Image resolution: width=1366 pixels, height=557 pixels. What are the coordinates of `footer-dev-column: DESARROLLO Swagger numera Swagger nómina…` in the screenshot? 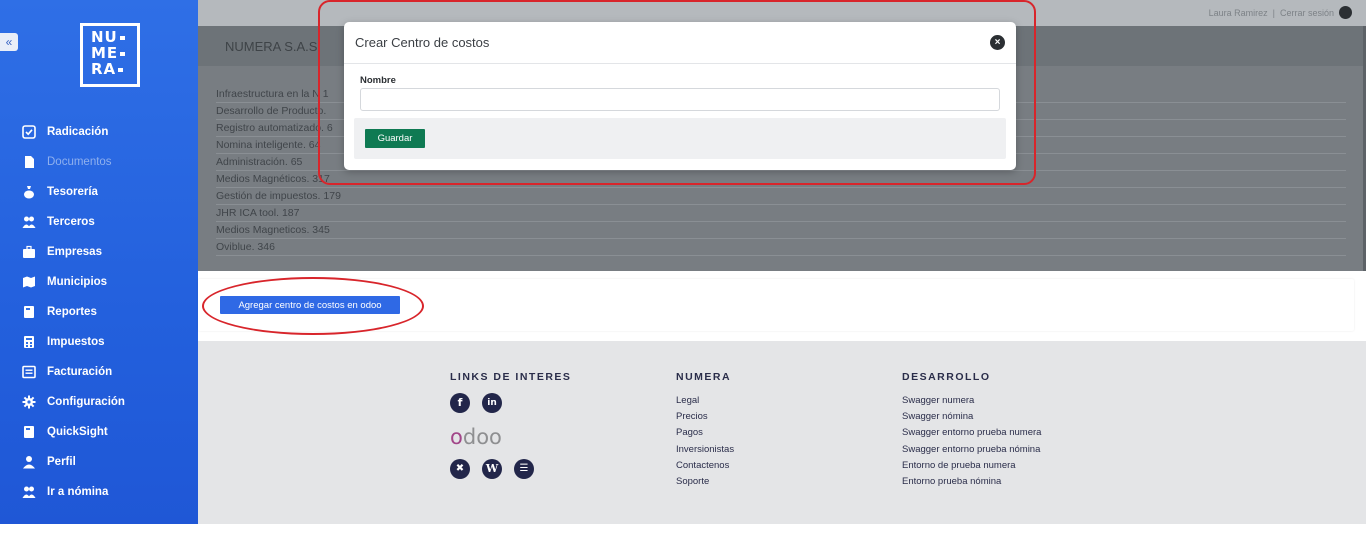 It's located at (971, 430).